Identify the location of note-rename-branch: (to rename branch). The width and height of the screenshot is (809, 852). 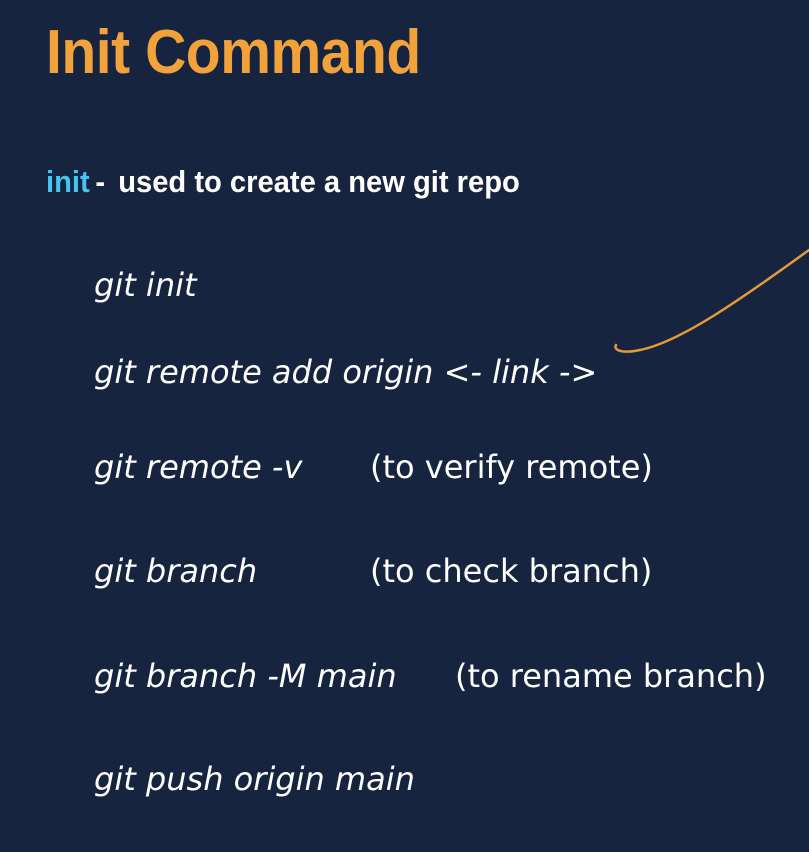
(611, 676).